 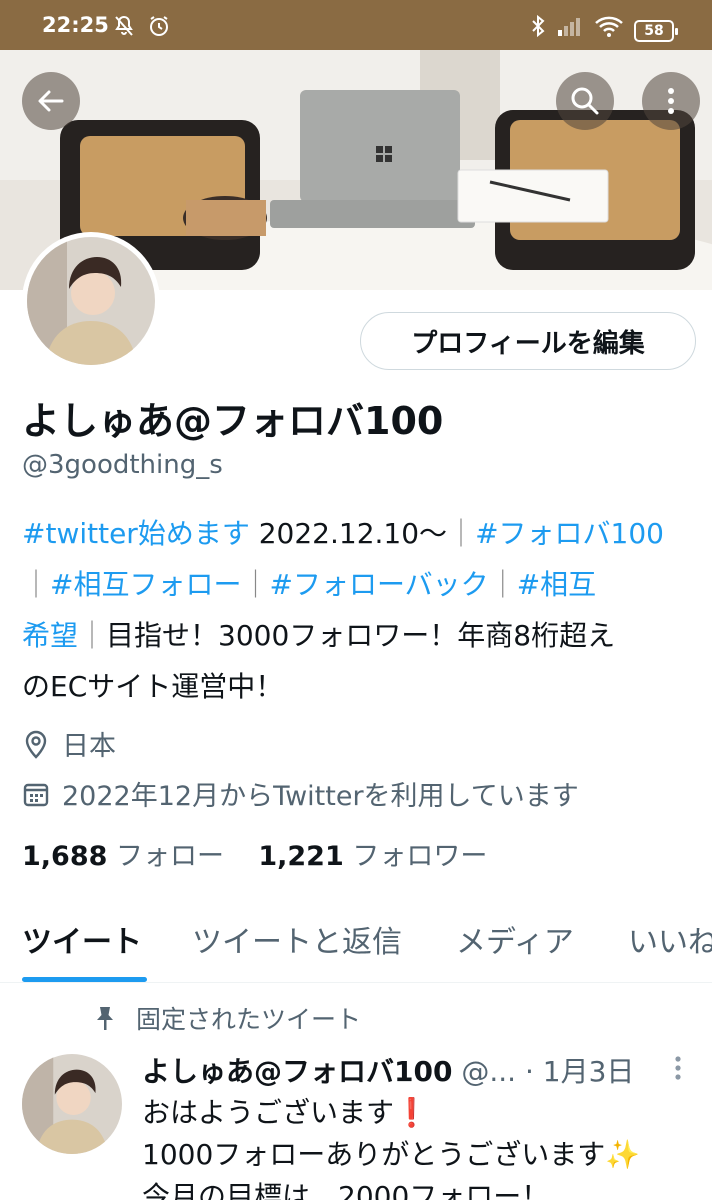 What do you see at coordinates (145, 584) in the screenshot?
I see `hashtag-link: #相互フォロー` at bounding box center [145, 584].